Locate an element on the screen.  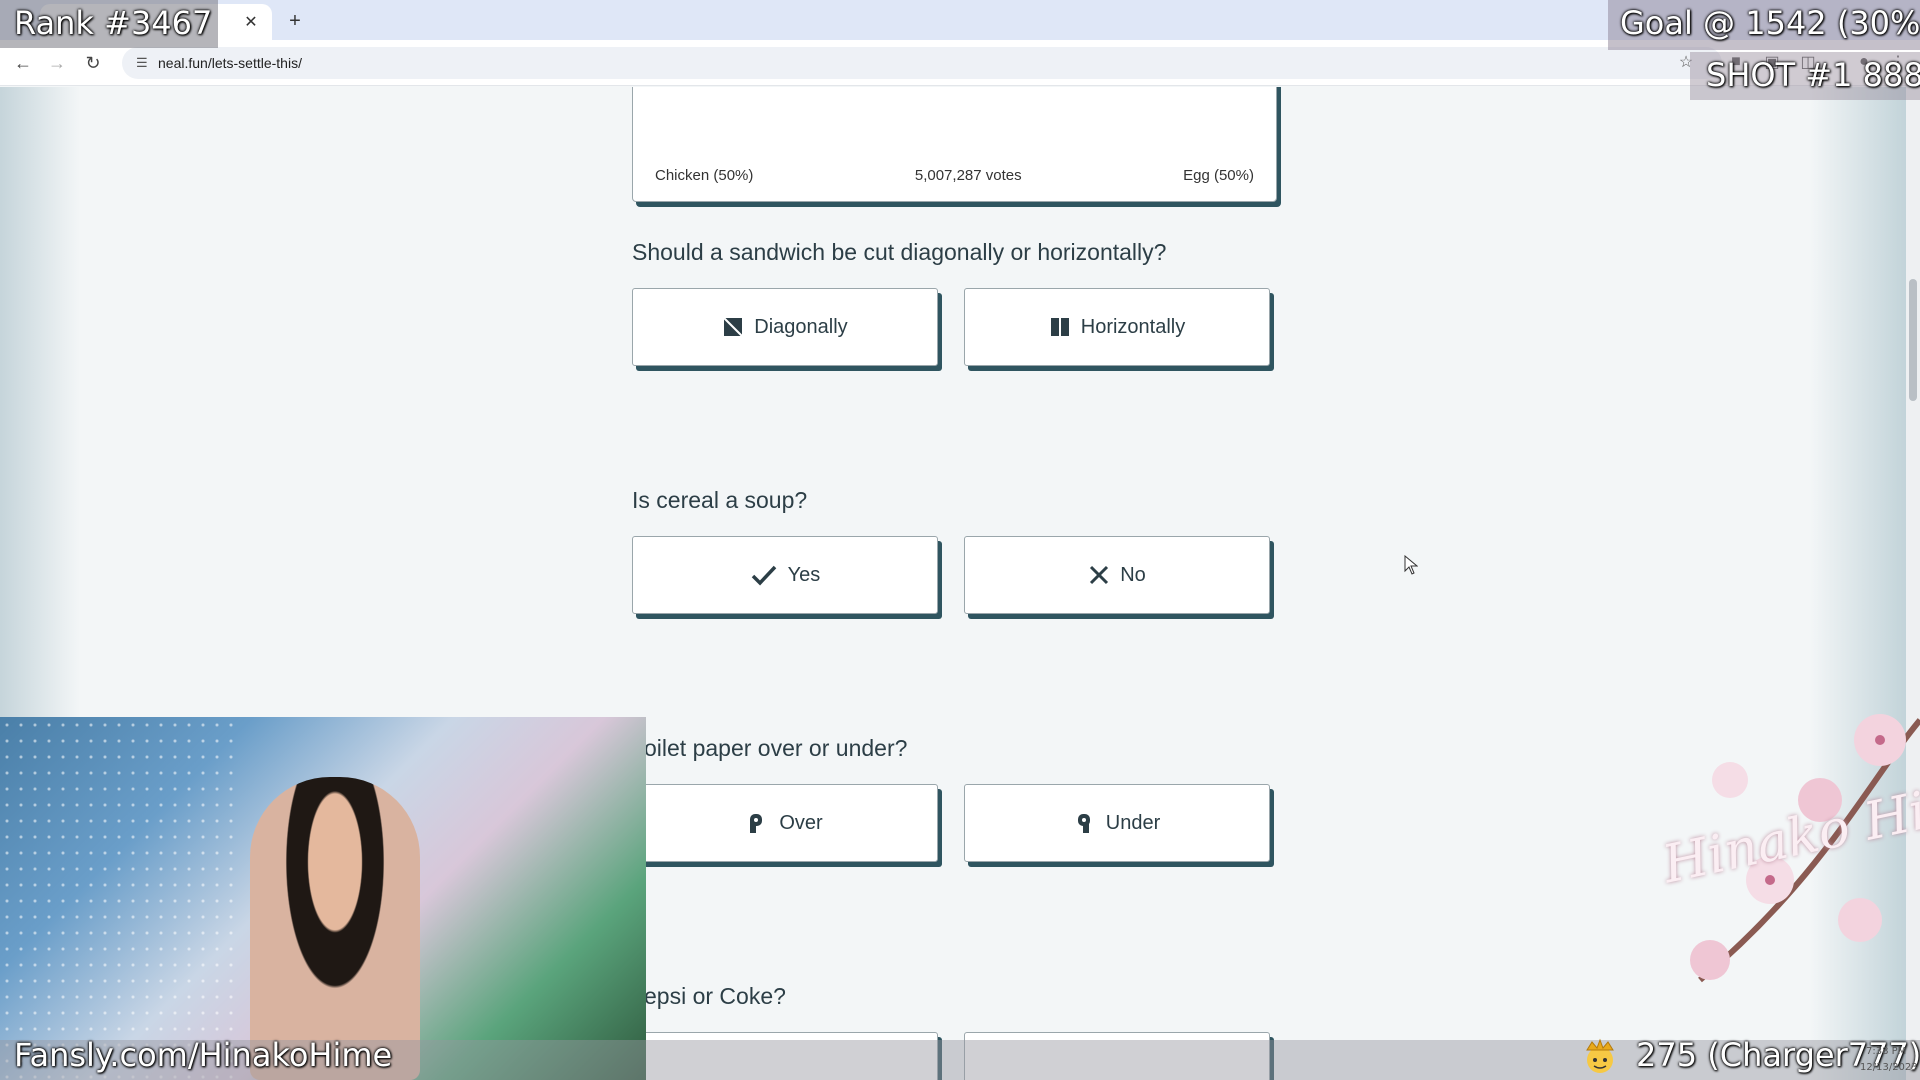
diagonally-button: Diagonally is located at coordinates (785, 327).